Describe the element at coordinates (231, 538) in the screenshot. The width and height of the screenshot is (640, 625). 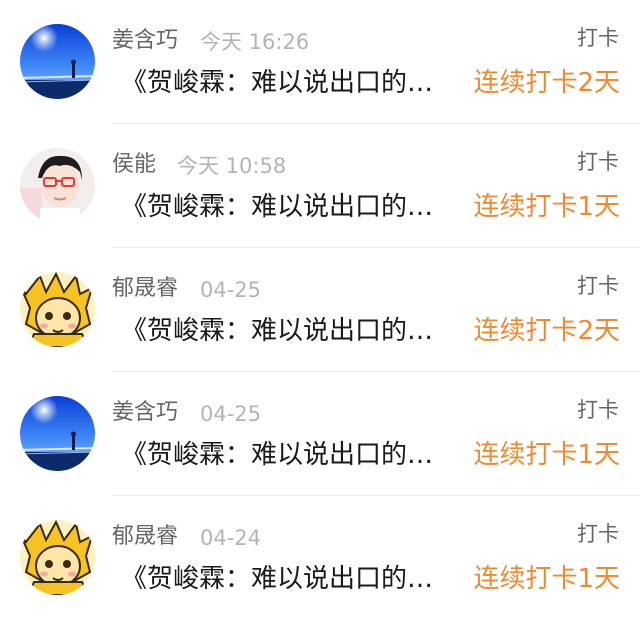
I see `timestamp: 04-24` at that location.